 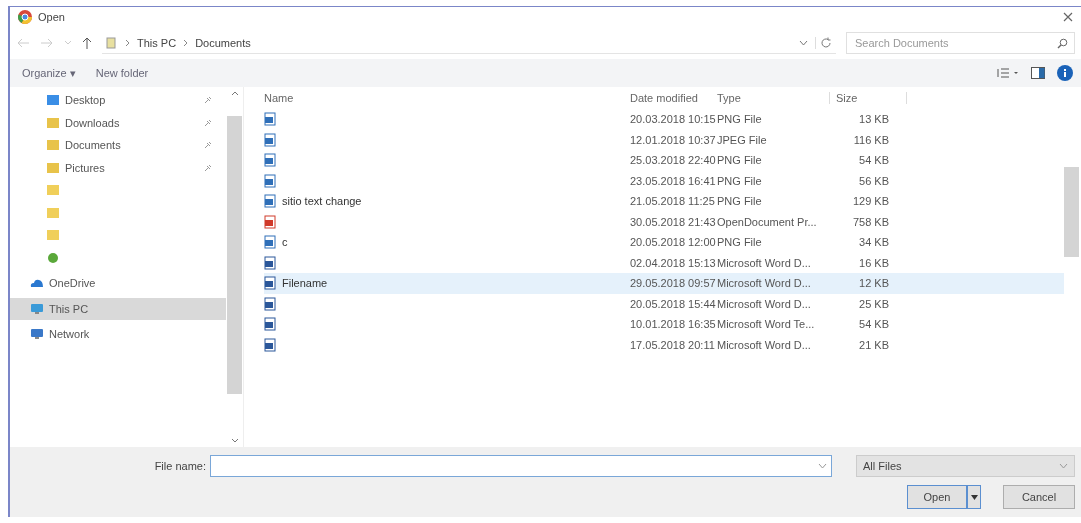 What do you see at coordinates (672, 201) in the screenshot?
I see `date-cell: 21.05.2018 11:25` at bounding box center [672, 201].